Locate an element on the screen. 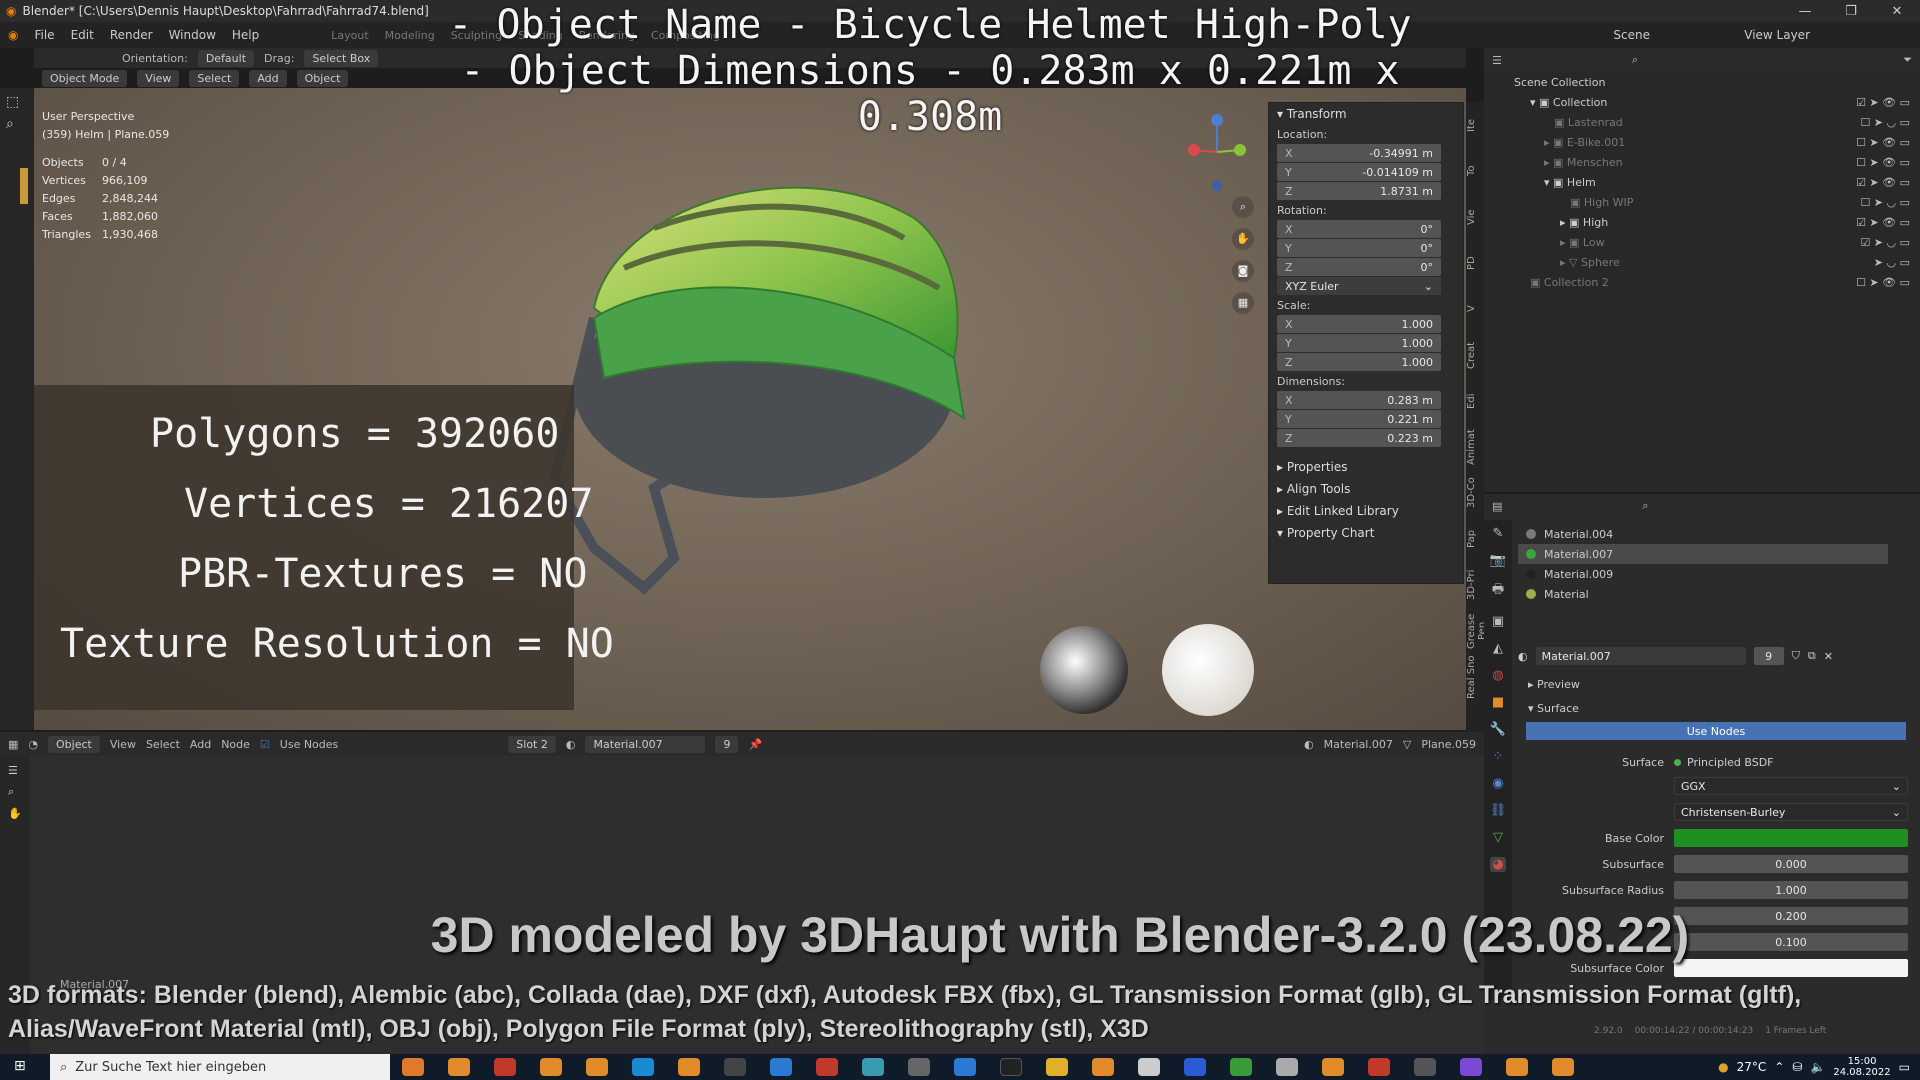 The width and height of the screenshot is (1920, 1080). world-icon: ◍ is located at coordinates (1497, 675).